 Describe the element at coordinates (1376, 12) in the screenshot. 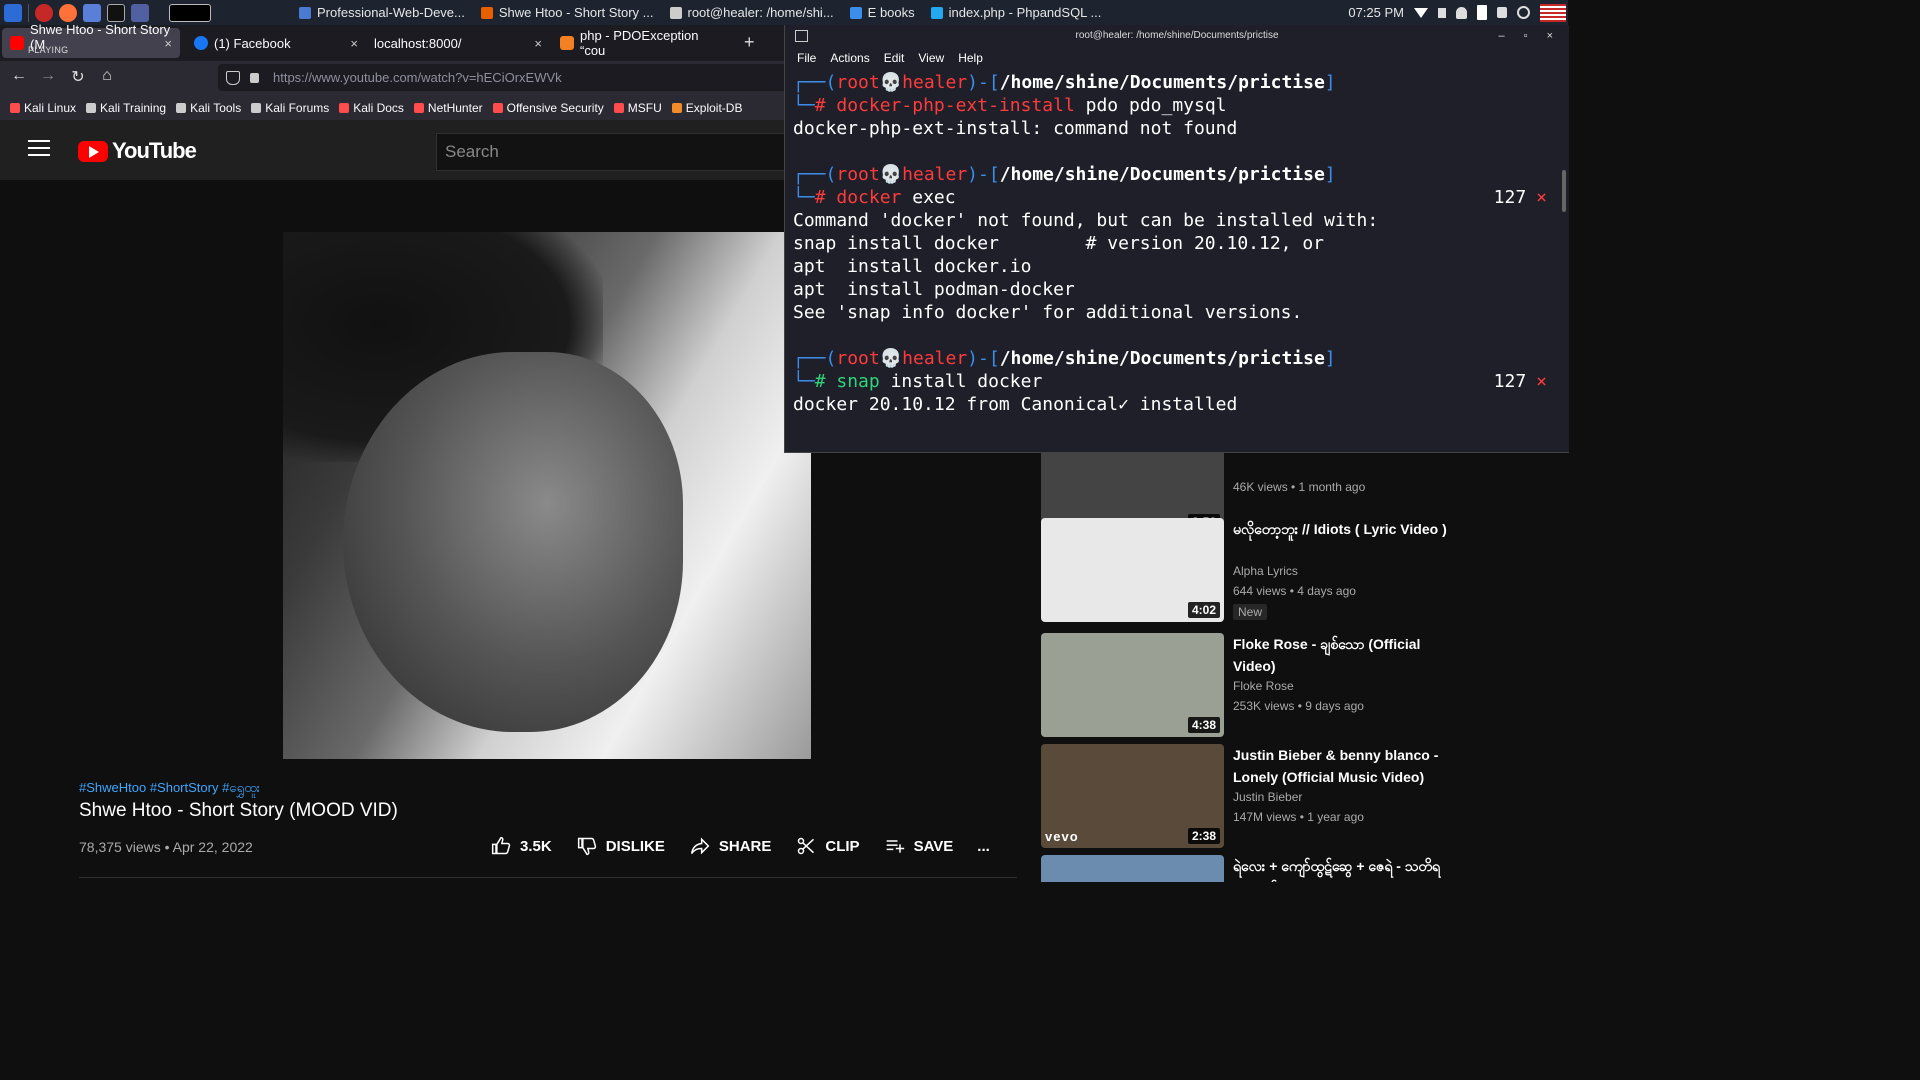

I see `clock: 07:25 PM` at that location.